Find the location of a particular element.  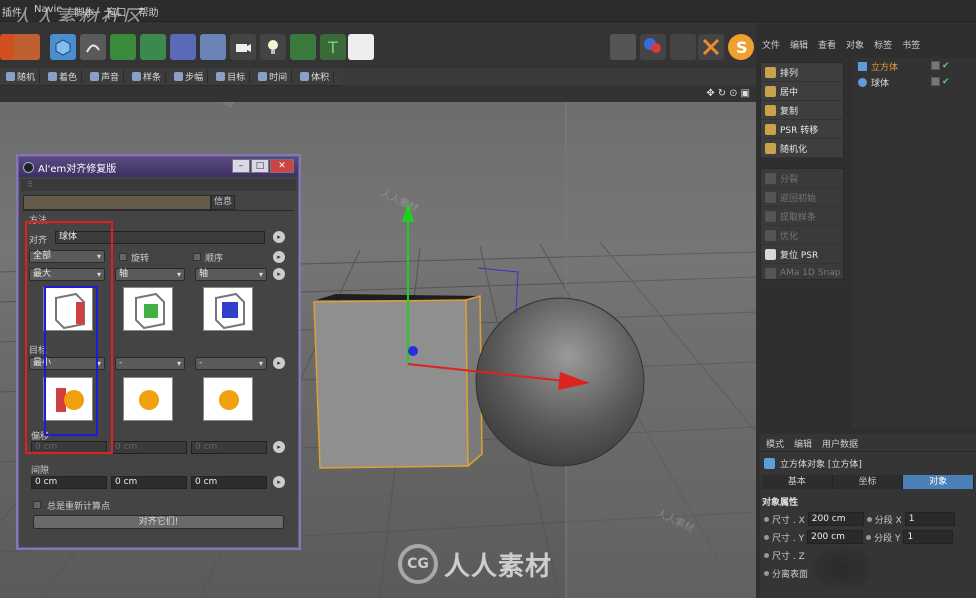

light-icon is located at coordinates (273, 47).